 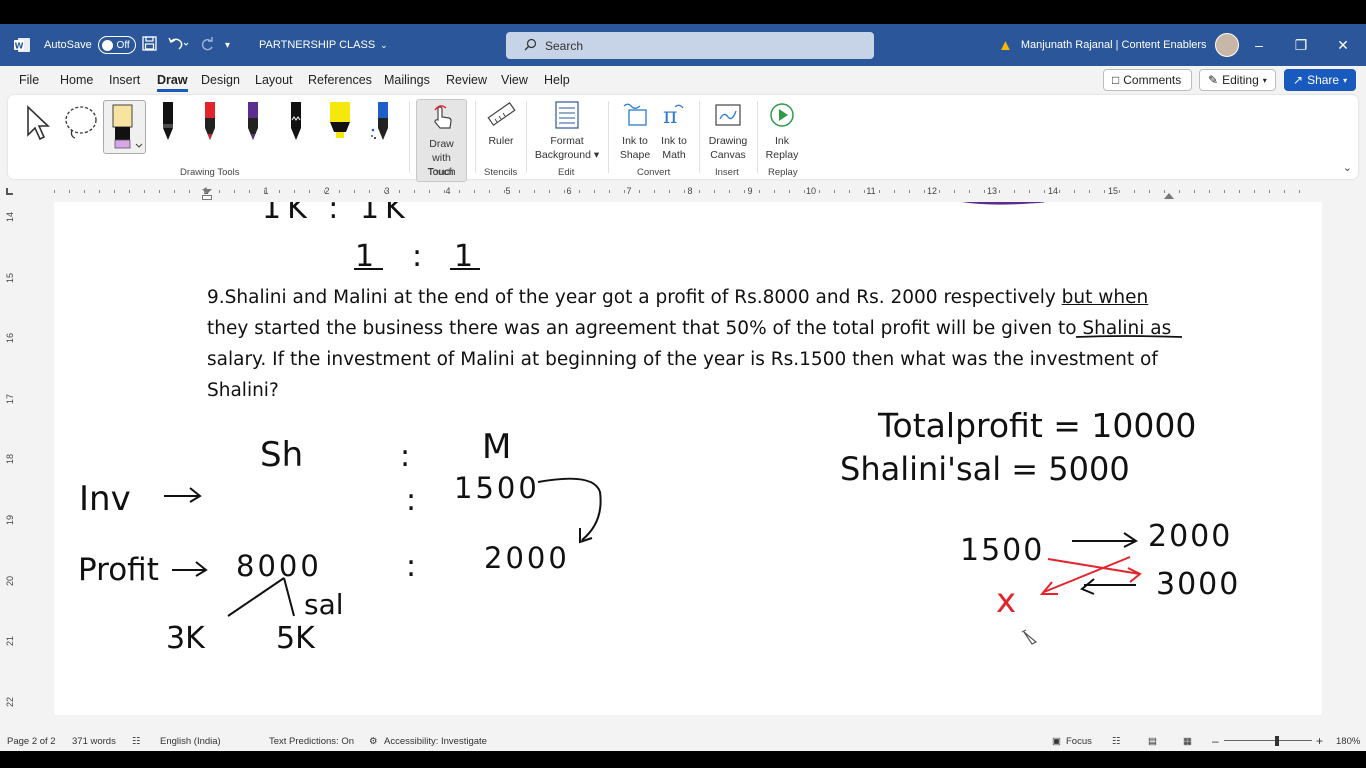 I want to click on tab-insert: Insert, so click(x=124, y=80).